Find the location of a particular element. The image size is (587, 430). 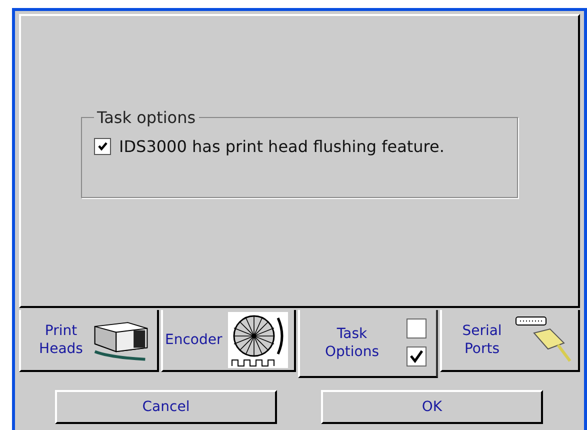

serial-cable-icon is located at coordinates (543, 340).